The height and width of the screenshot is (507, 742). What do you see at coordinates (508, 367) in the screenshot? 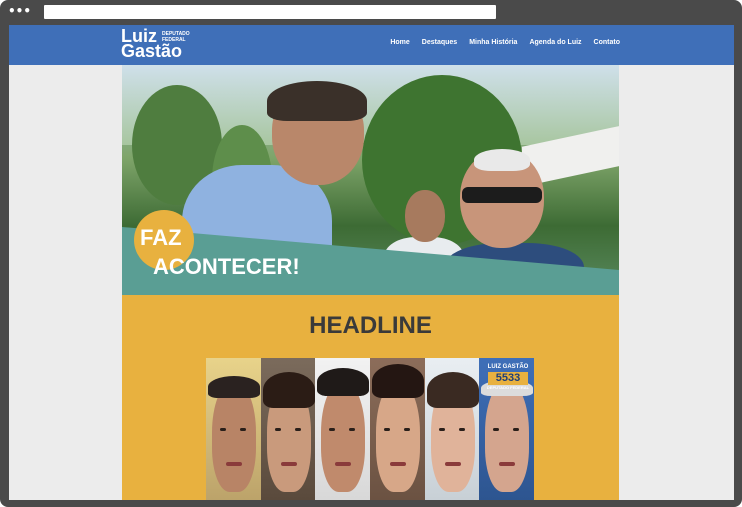
I see `brand-name: LUIZ GASTÃO` at bounding box center [508, 367].